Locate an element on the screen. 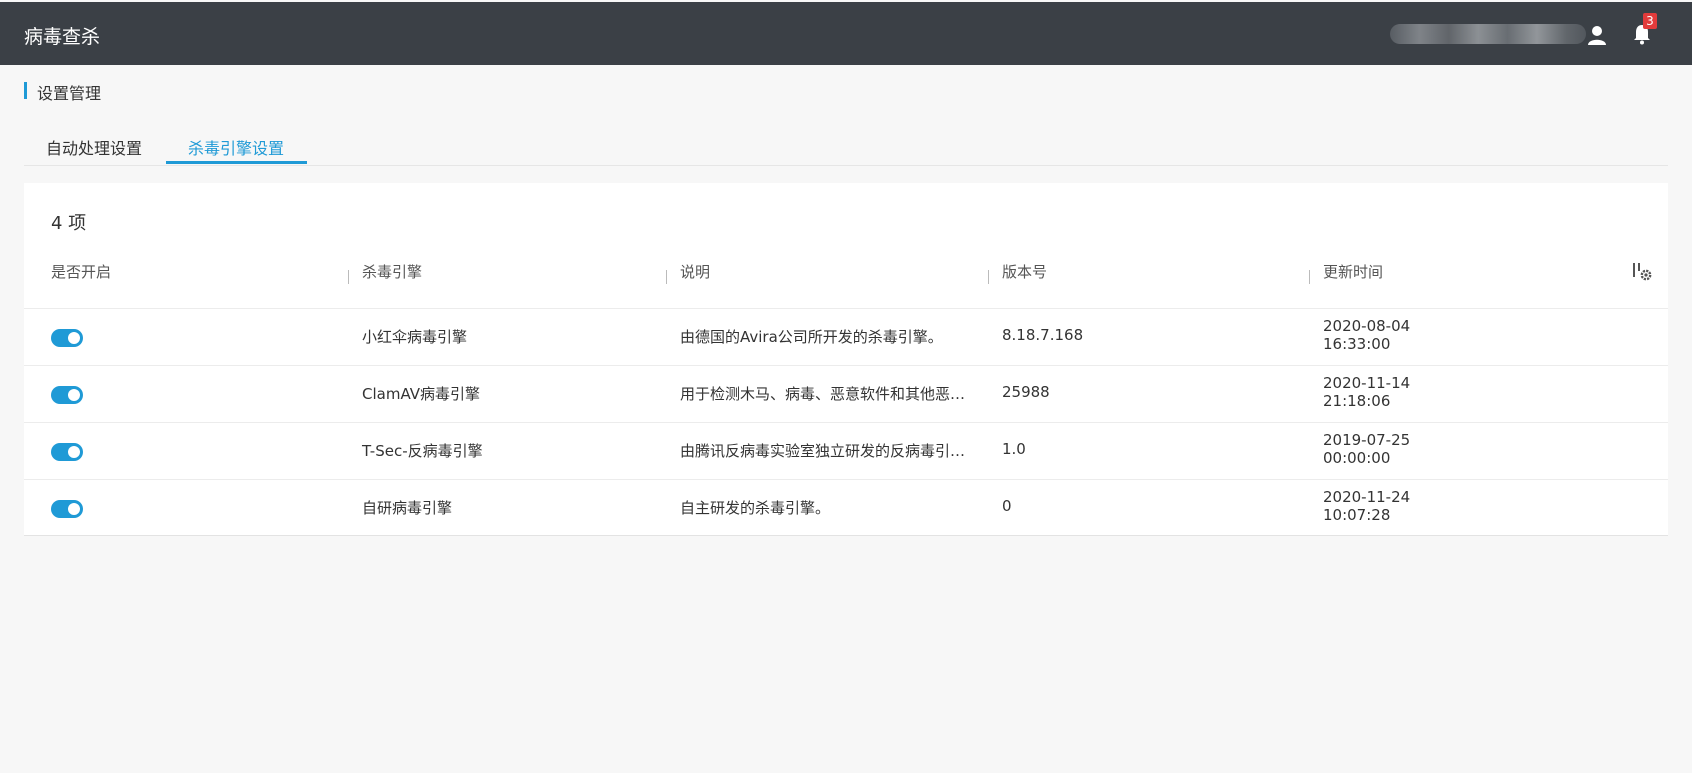 This screenshot has width=1692, height=773. engine-description: 由德国的Avira公司所开发的杀毒引擎。 is located at coordinates (811, 337).